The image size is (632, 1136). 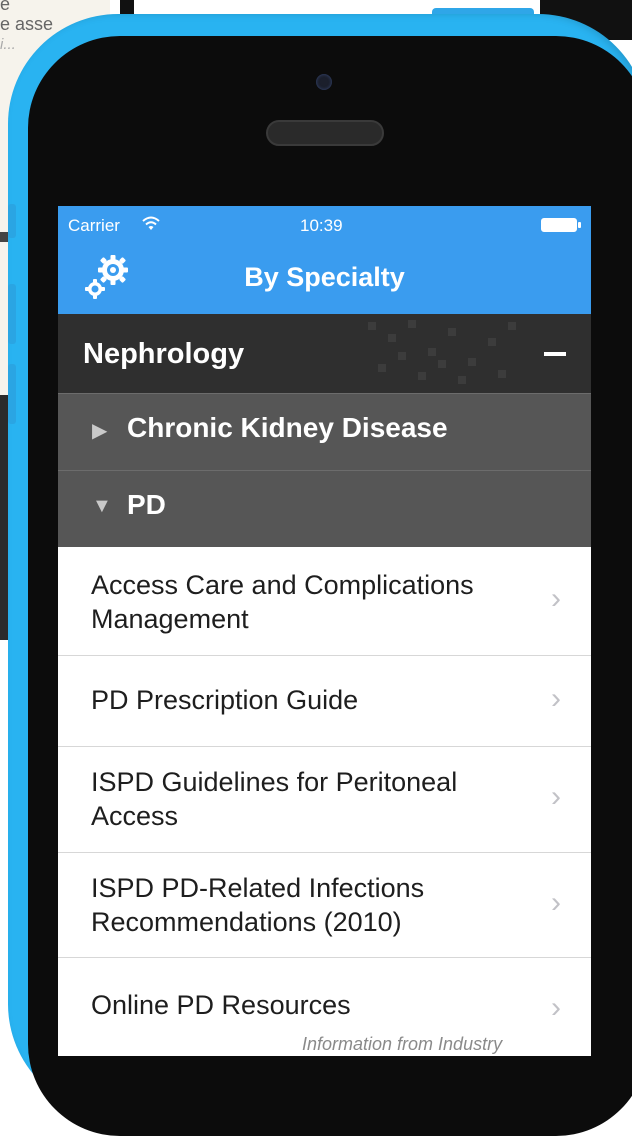 I want to click on list-item-label: Access Care and Complications Management, so click(x=282, y=602).